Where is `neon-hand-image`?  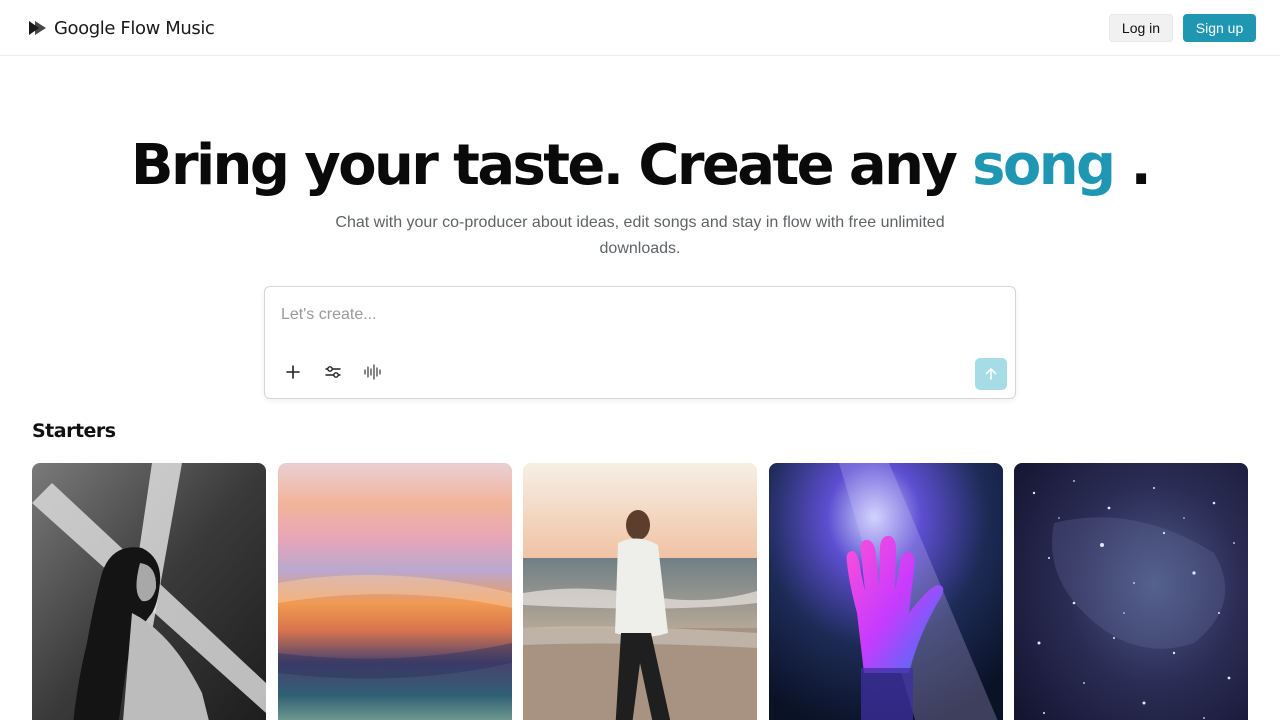 neon-hand-image is located at coordinates (886, 591).